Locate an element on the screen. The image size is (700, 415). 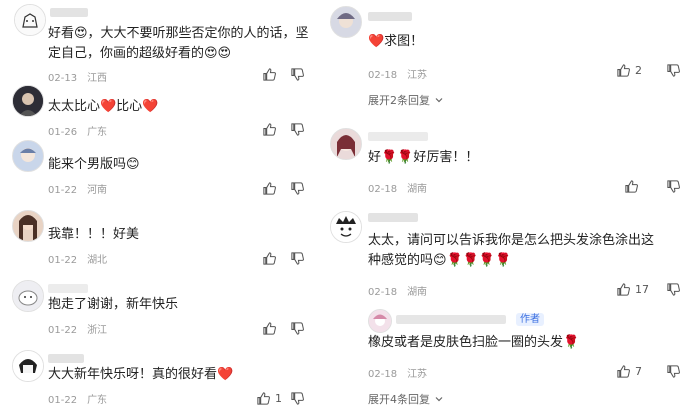
comment-item: 能来个男版吗😊 01-22 河南 is located at coordinates (159, 170).